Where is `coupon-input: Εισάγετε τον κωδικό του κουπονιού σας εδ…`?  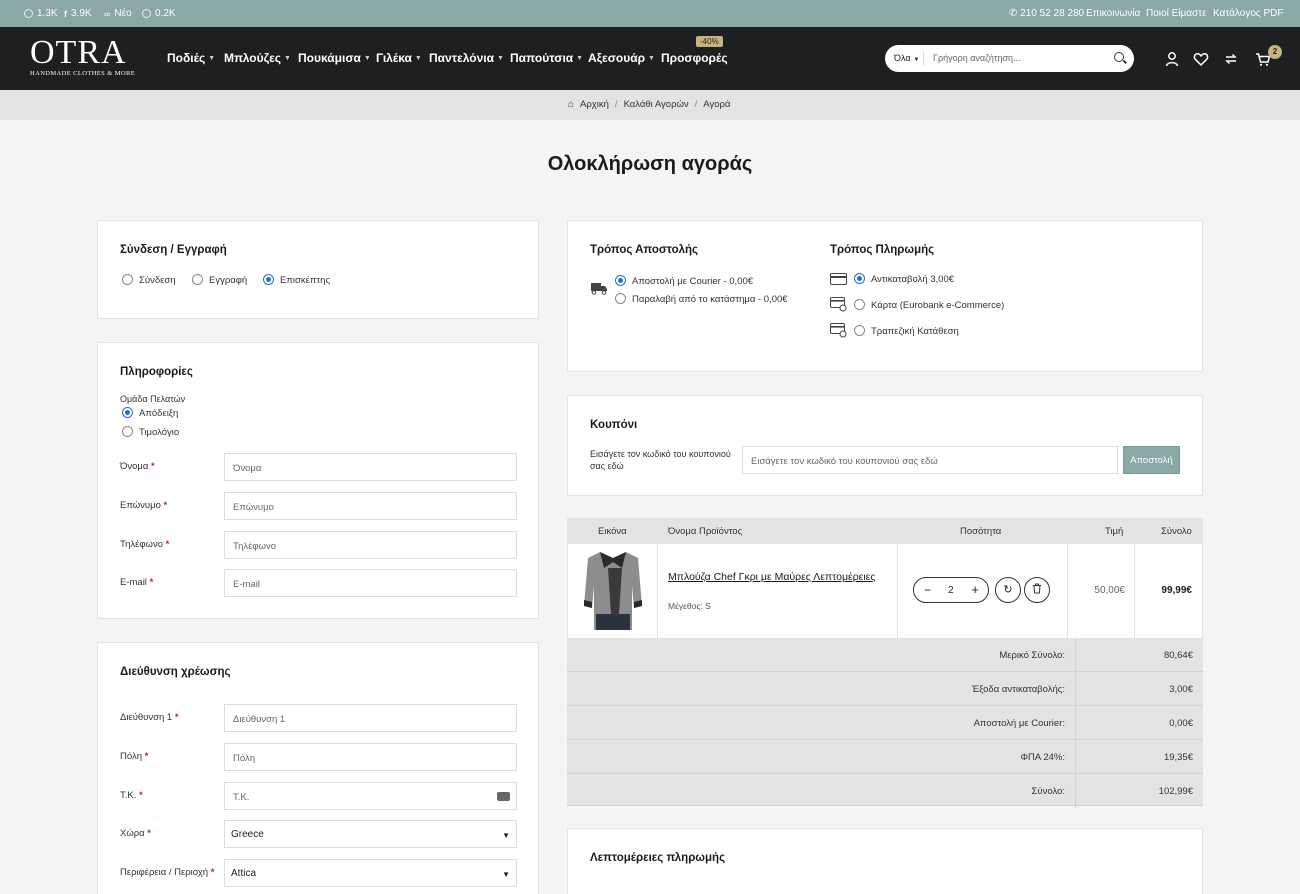
coupon-input: Εισάγετε τον κωδικό του κουπονιού σας εδ… is located at coordinates (930, 460).